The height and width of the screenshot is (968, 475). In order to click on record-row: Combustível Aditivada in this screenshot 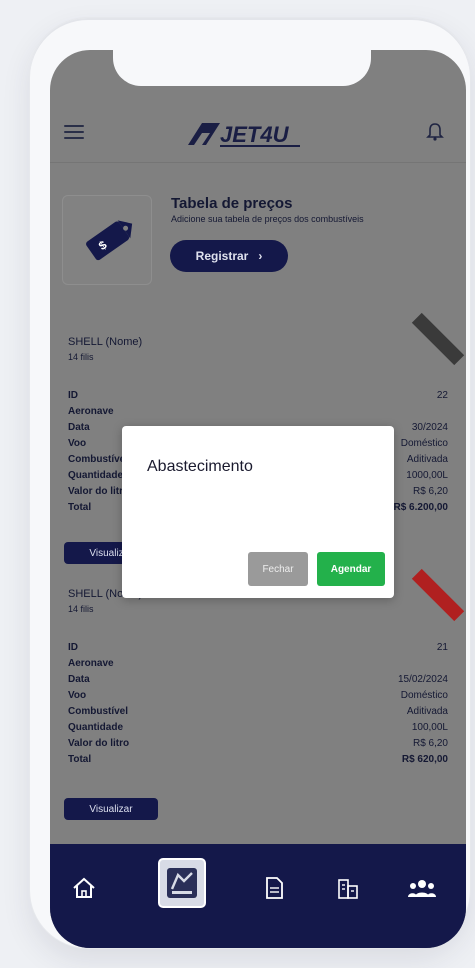, I will do `click(258, 711)`.